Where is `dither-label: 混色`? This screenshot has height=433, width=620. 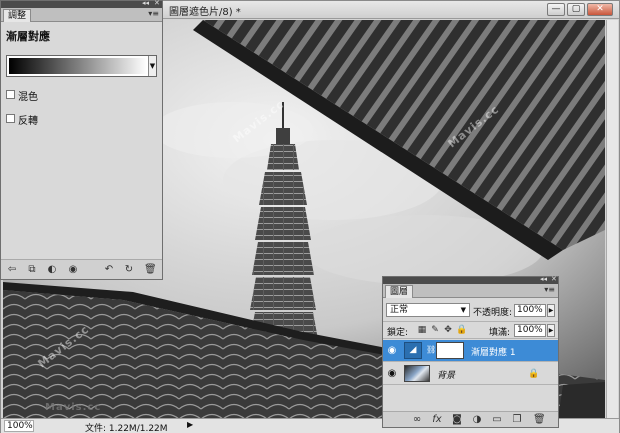
dither-label: 混色 is located at coordinates (28, 97).